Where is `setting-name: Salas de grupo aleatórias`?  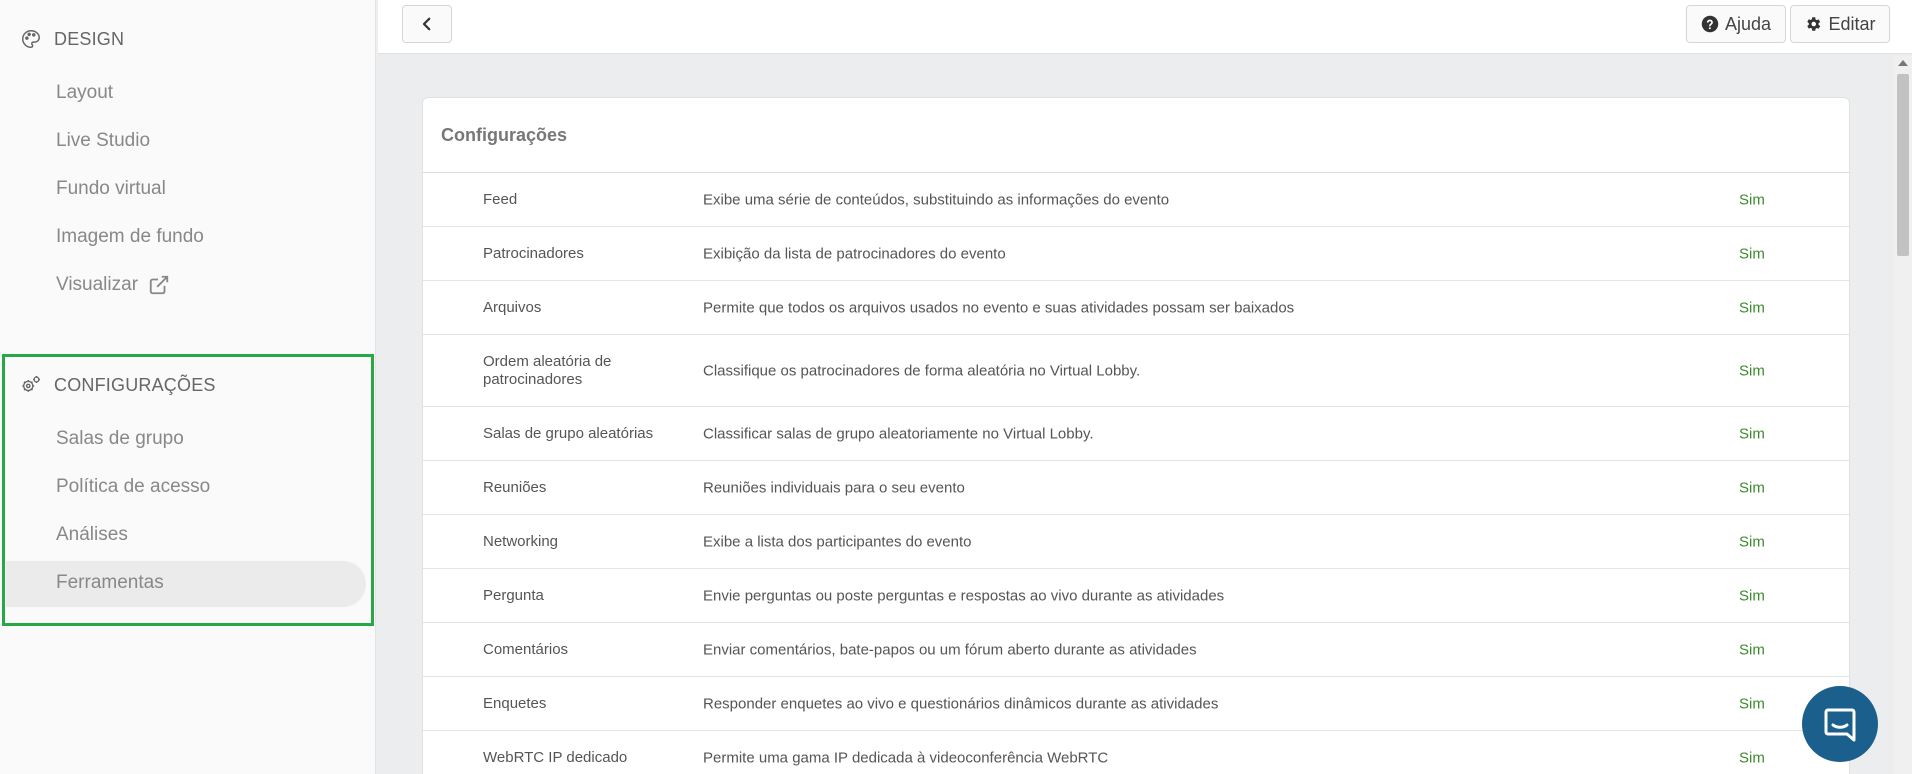 setting-name: Salas de grupo aleatórias is located at coordinates (568, 433).